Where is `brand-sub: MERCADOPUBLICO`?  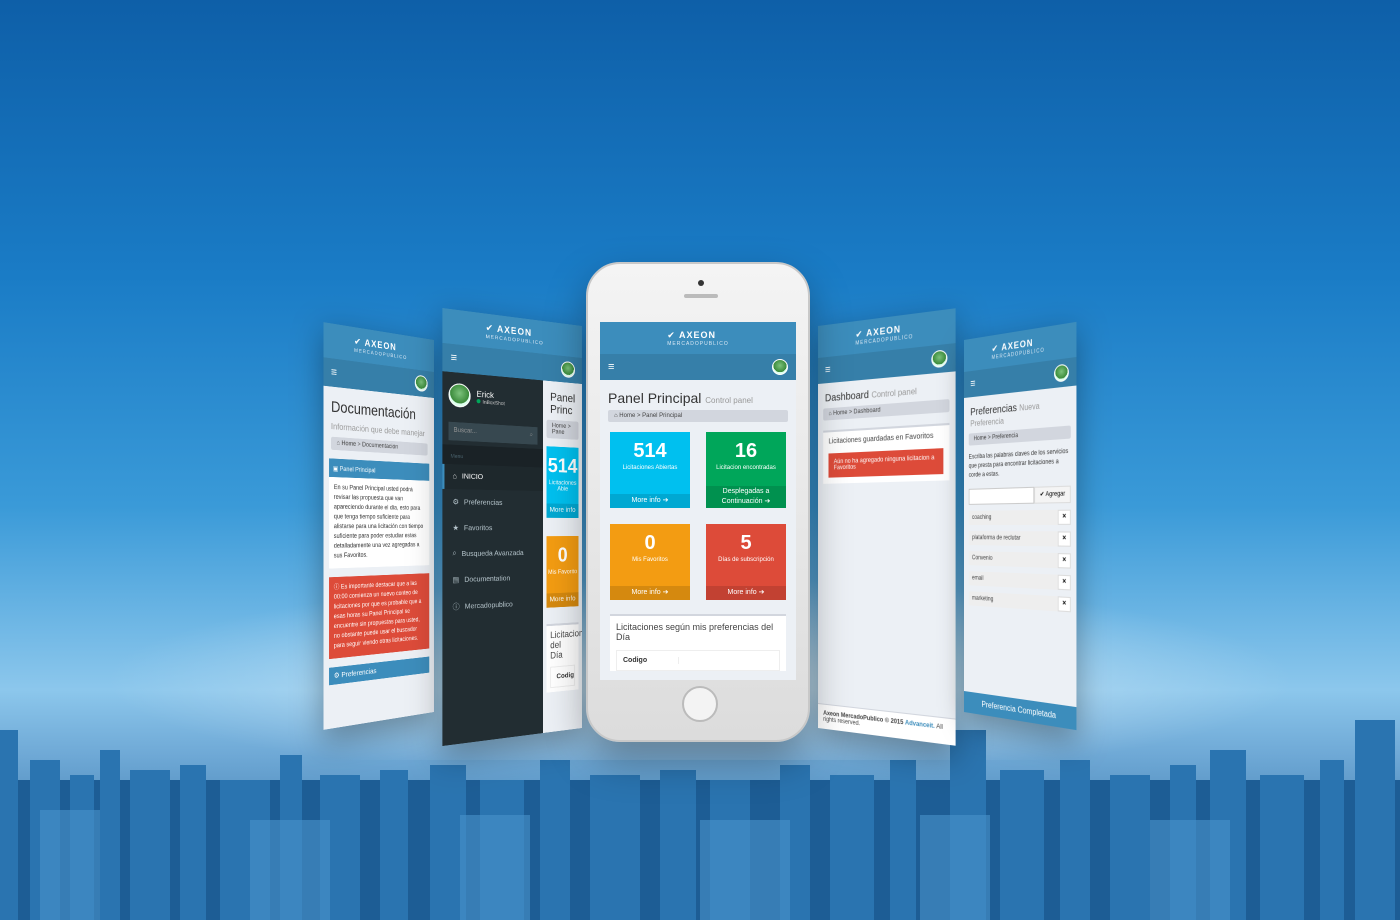
brand-sub: MERCADOPUBLICO is located at coordinates (698, 343).